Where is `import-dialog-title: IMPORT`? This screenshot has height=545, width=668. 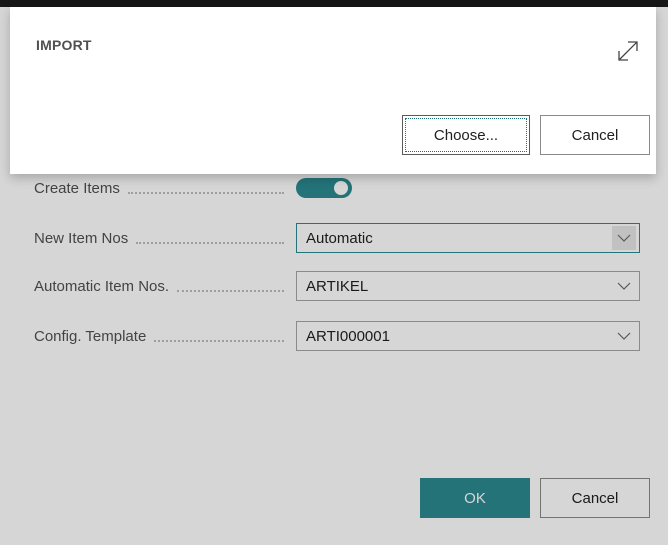
import-dialog-title: IMPORT is located at coordinates (64, 45).